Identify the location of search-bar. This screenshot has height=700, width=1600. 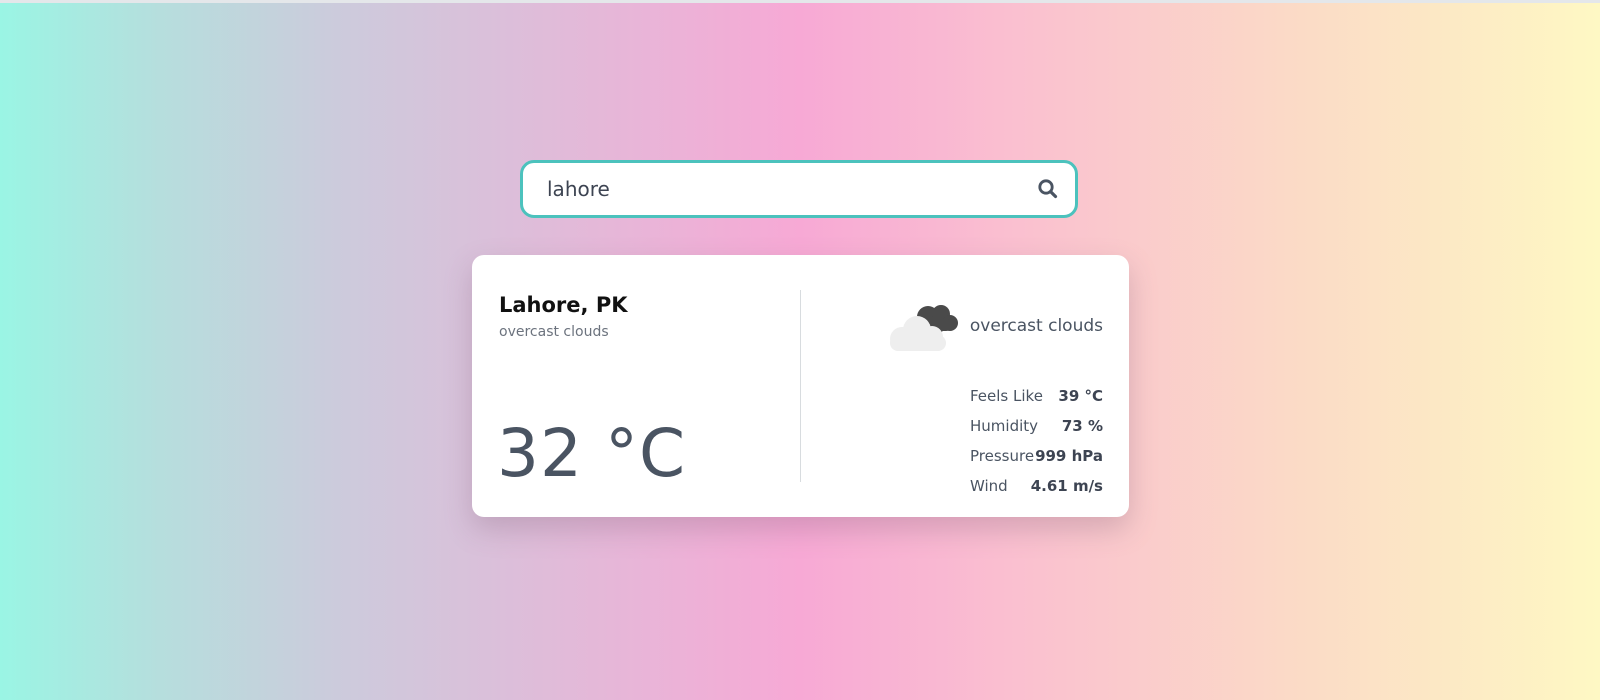
(799, 189).